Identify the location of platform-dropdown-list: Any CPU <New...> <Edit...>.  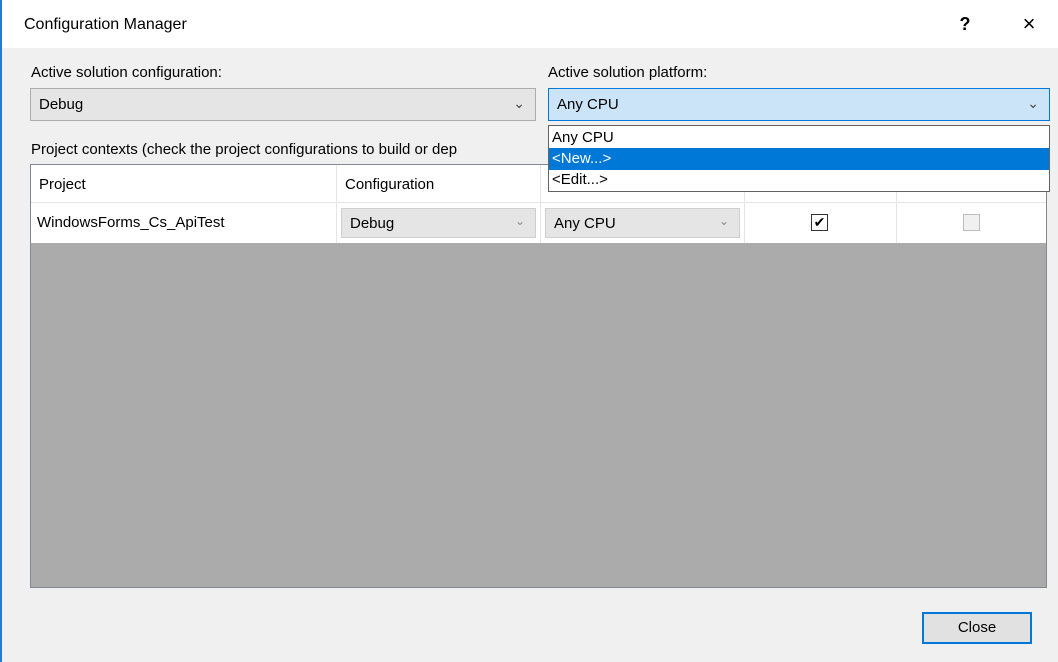
(799, 158).